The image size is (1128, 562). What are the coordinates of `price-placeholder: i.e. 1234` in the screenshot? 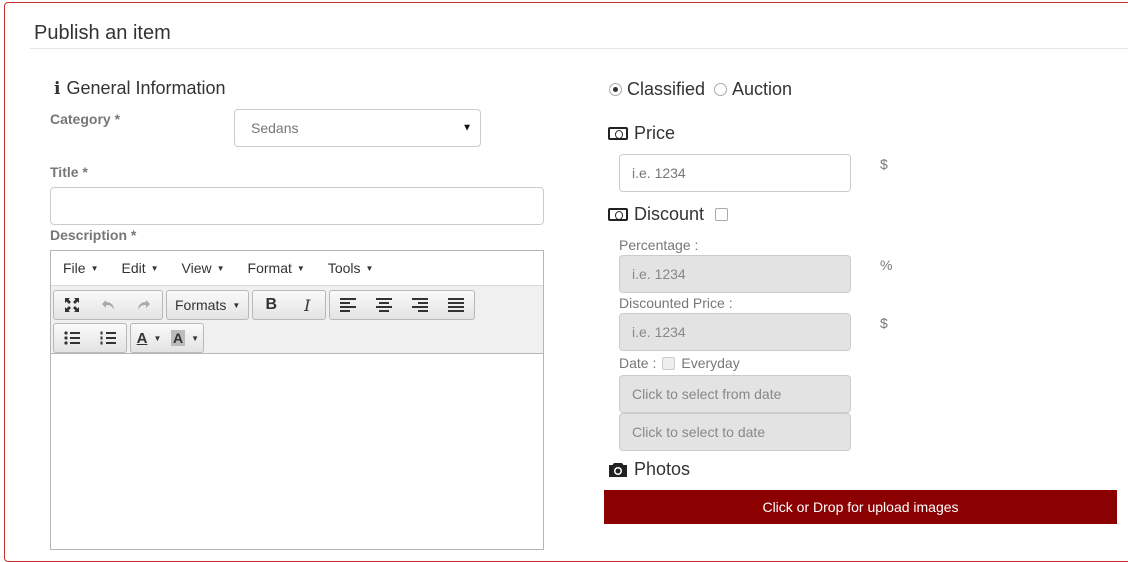 It's located at (659, 173).